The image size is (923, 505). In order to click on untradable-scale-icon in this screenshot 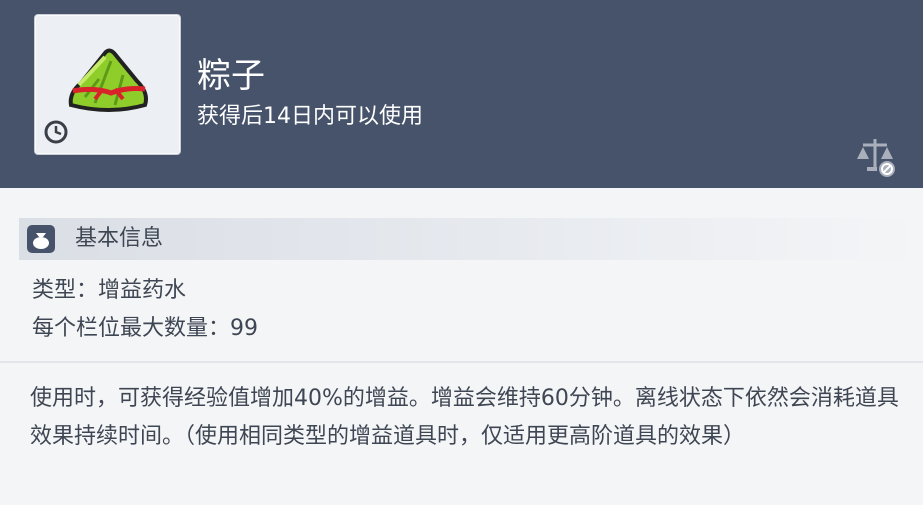, I will do `click(877, 159)`.